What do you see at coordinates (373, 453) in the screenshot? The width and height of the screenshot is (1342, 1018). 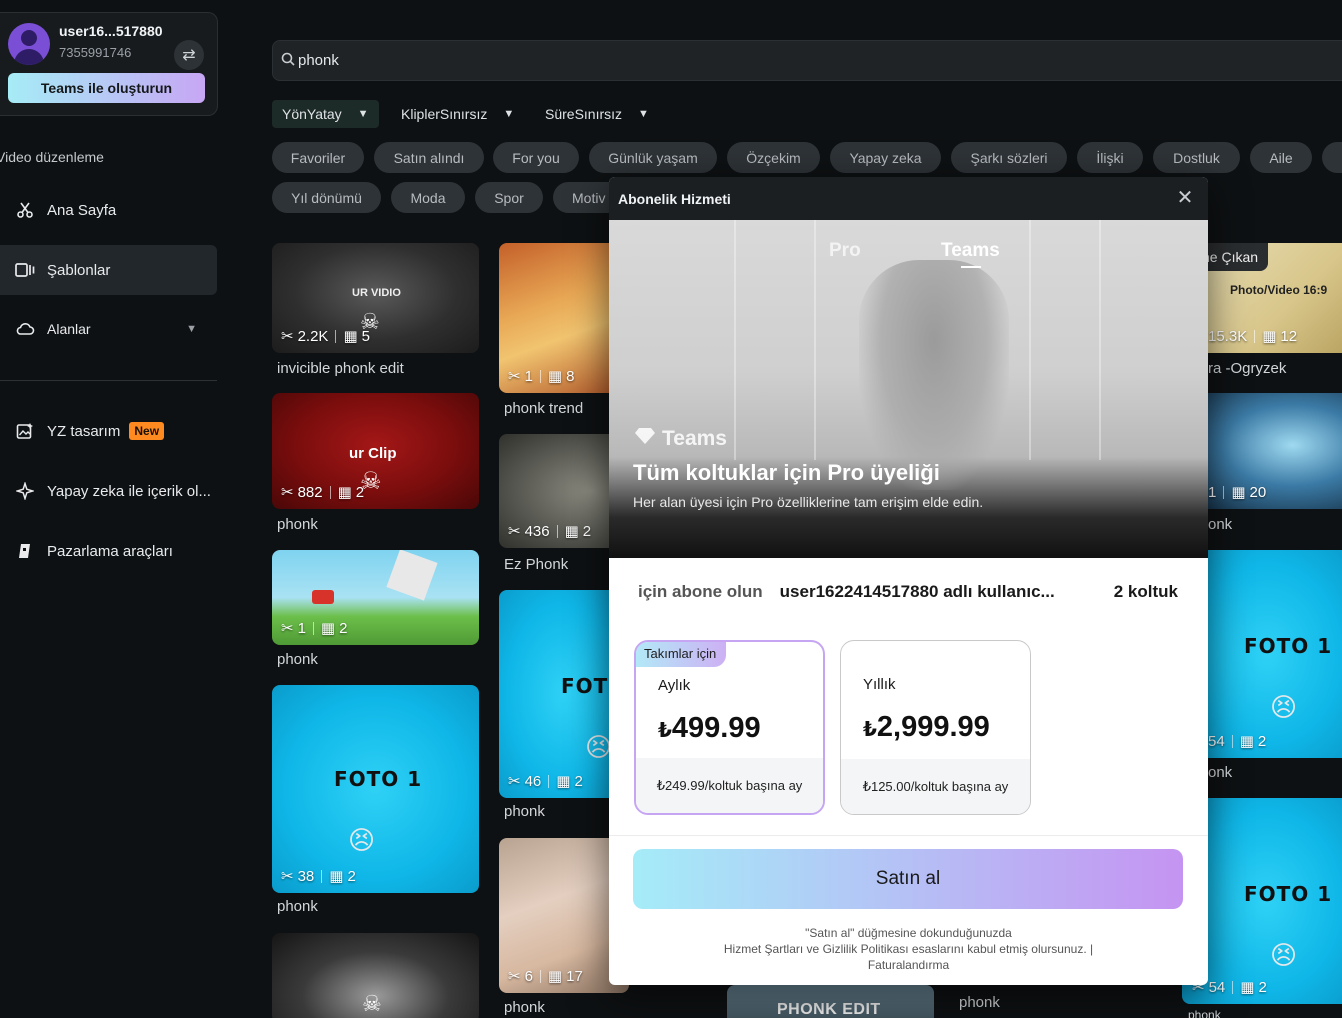 I see `card-overlay-text: ur Clip` at bounding box center [373, 453].